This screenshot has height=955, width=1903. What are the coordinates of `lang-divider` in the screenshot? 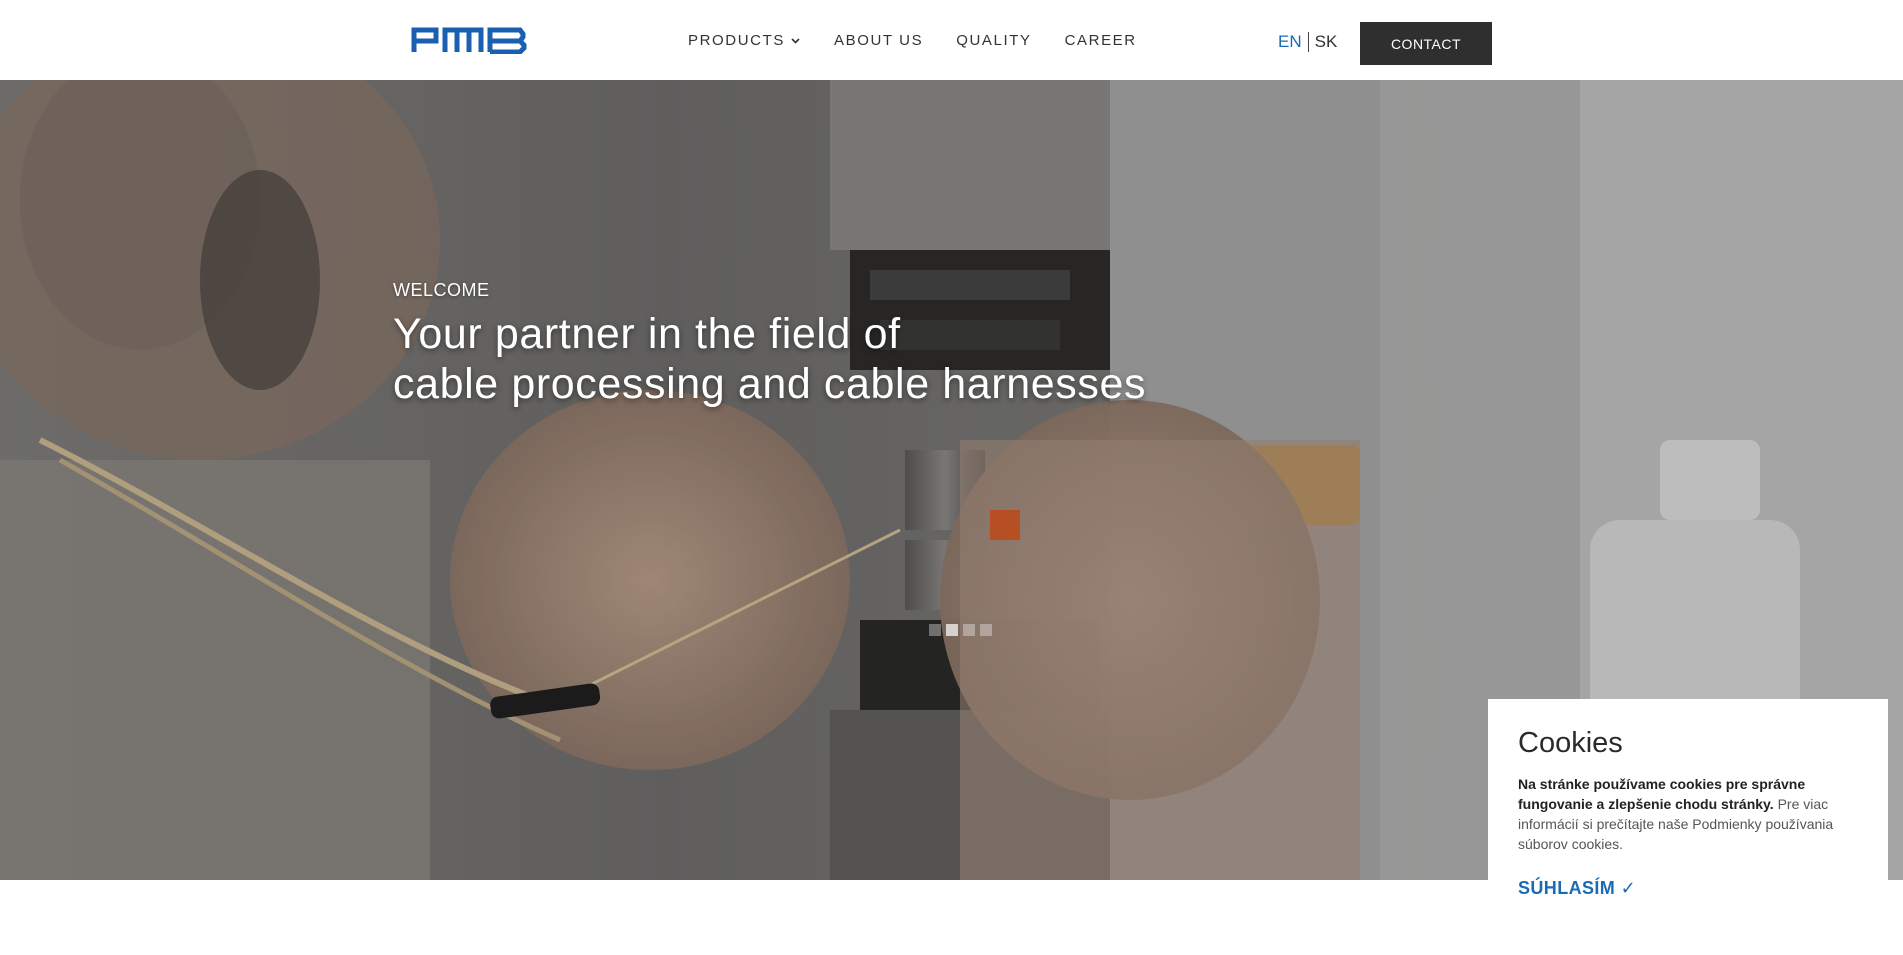 It's located at (1308, 42).